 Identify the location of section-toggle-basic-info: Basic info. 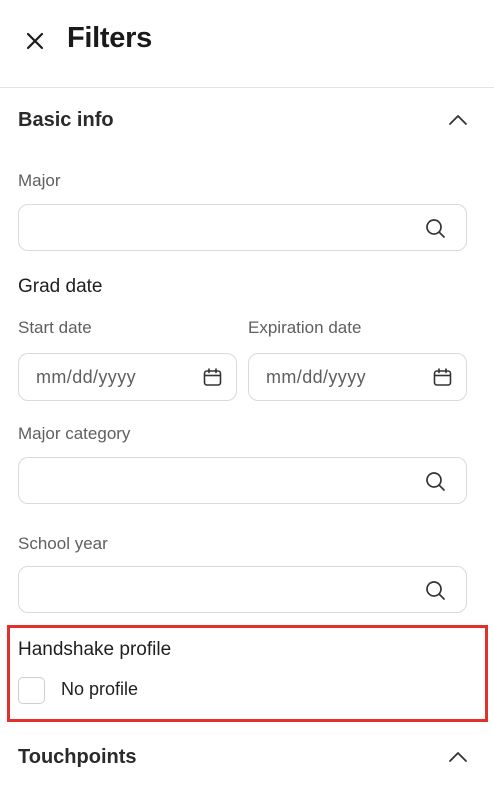
(244, 120).